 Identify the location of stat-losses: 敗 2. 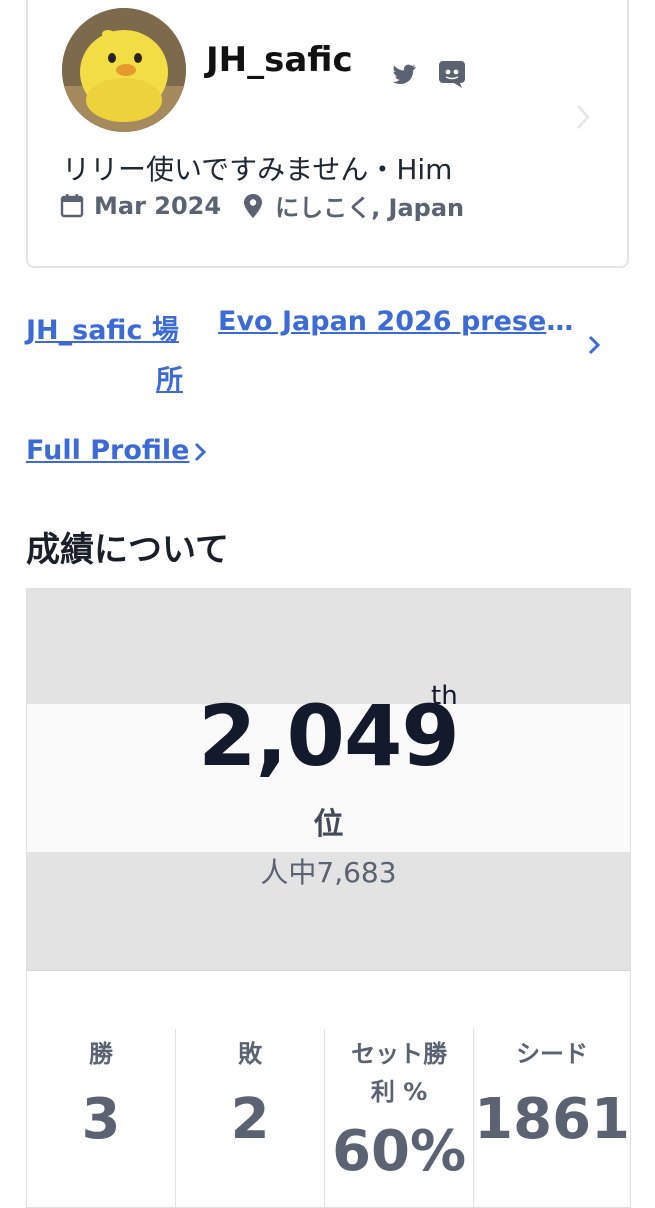
(249, 1118).